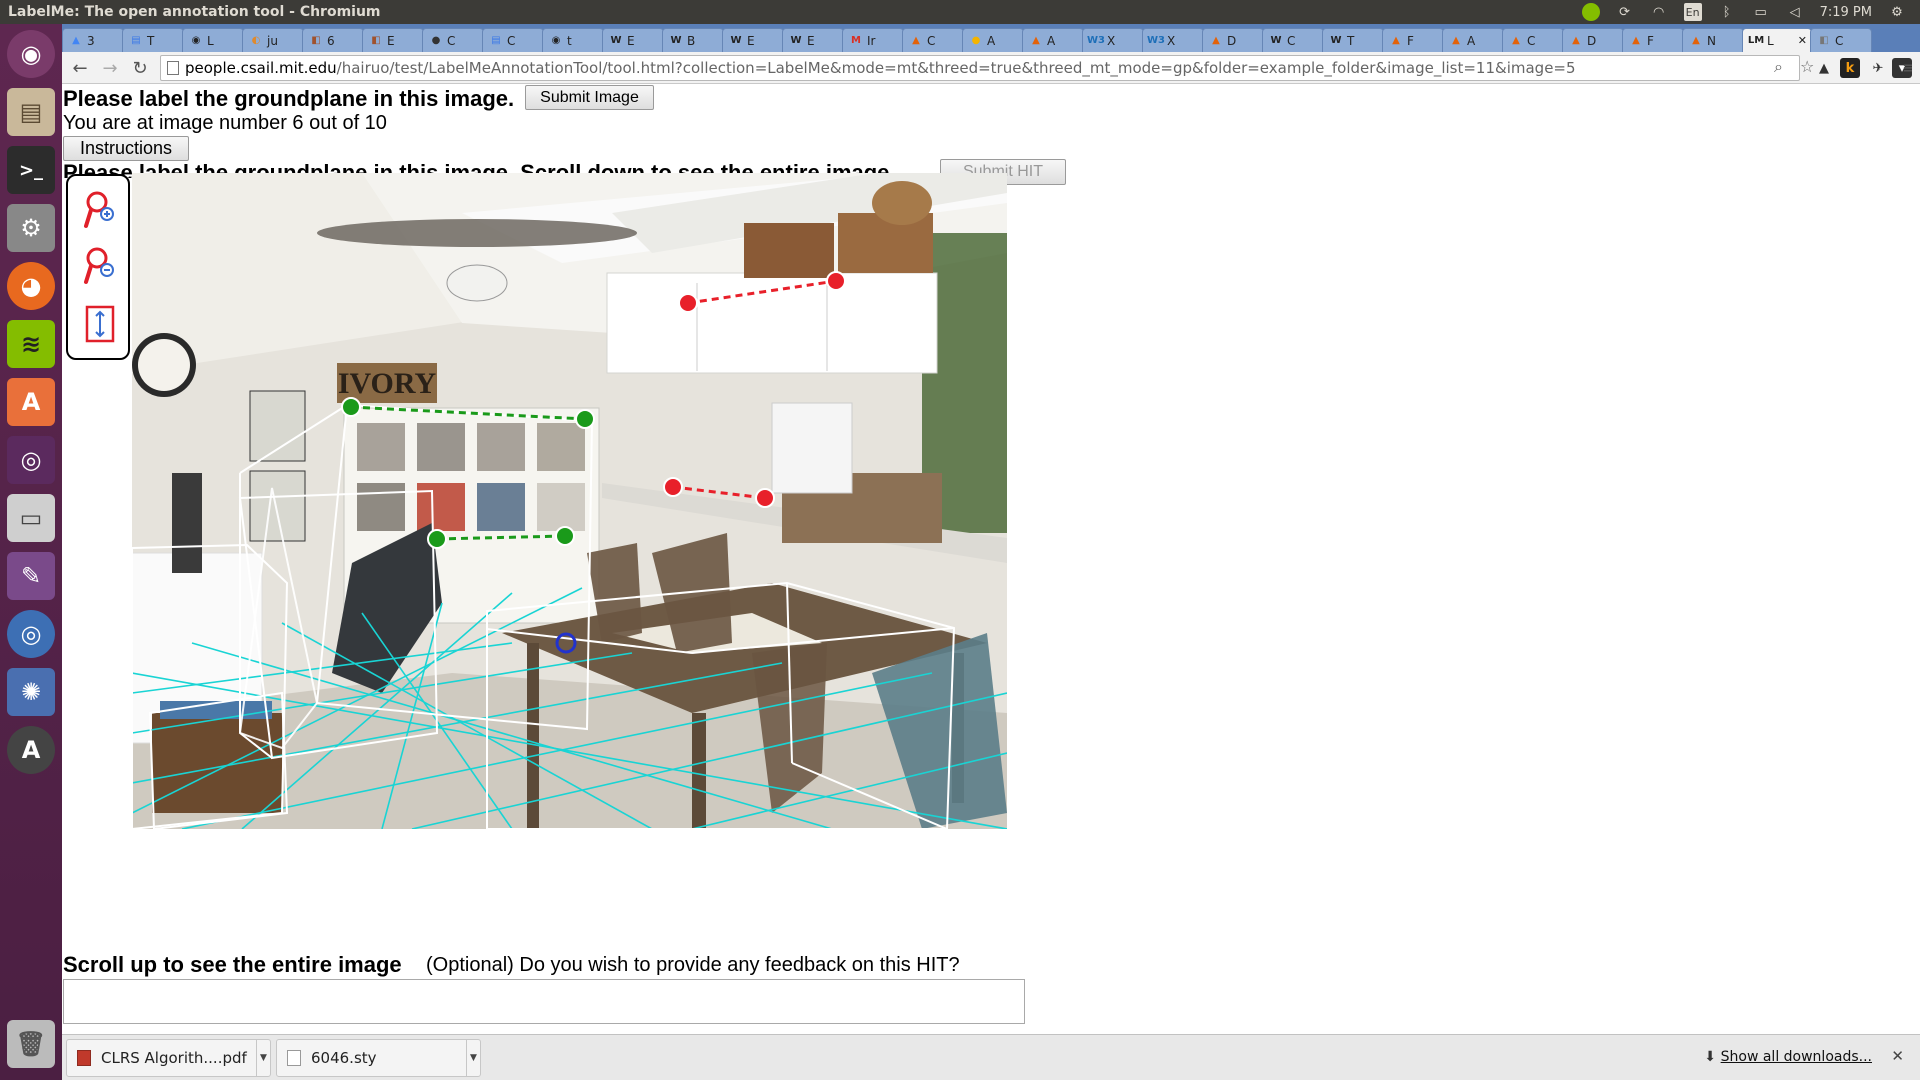 The width and height of the screenshot is (1920, 1080). Describe the element at coordinates (1659, 12) in the screenshot. I see `wifi-icon: ◠` at that location.